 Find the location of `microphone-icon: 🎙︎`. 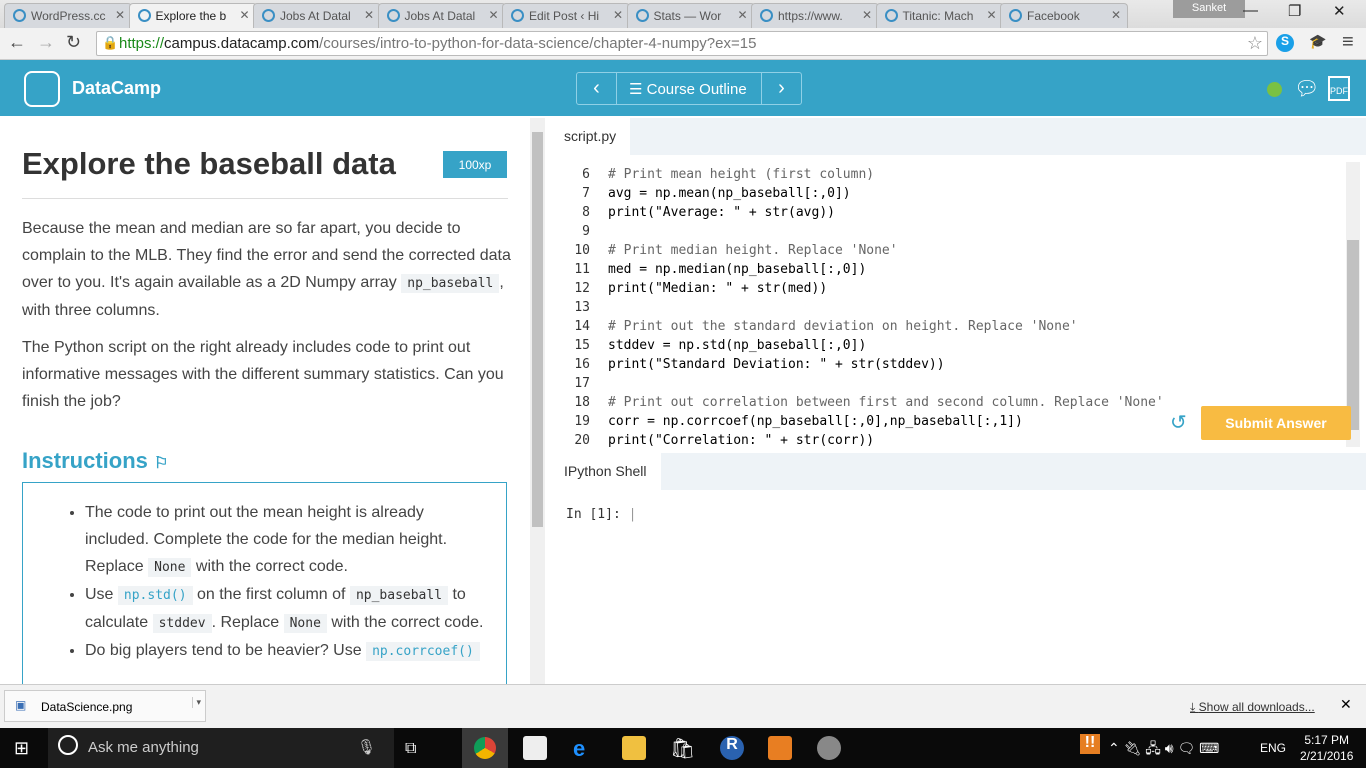

microphone-icon: 🎙︎ is located at coordinates (366, 747).